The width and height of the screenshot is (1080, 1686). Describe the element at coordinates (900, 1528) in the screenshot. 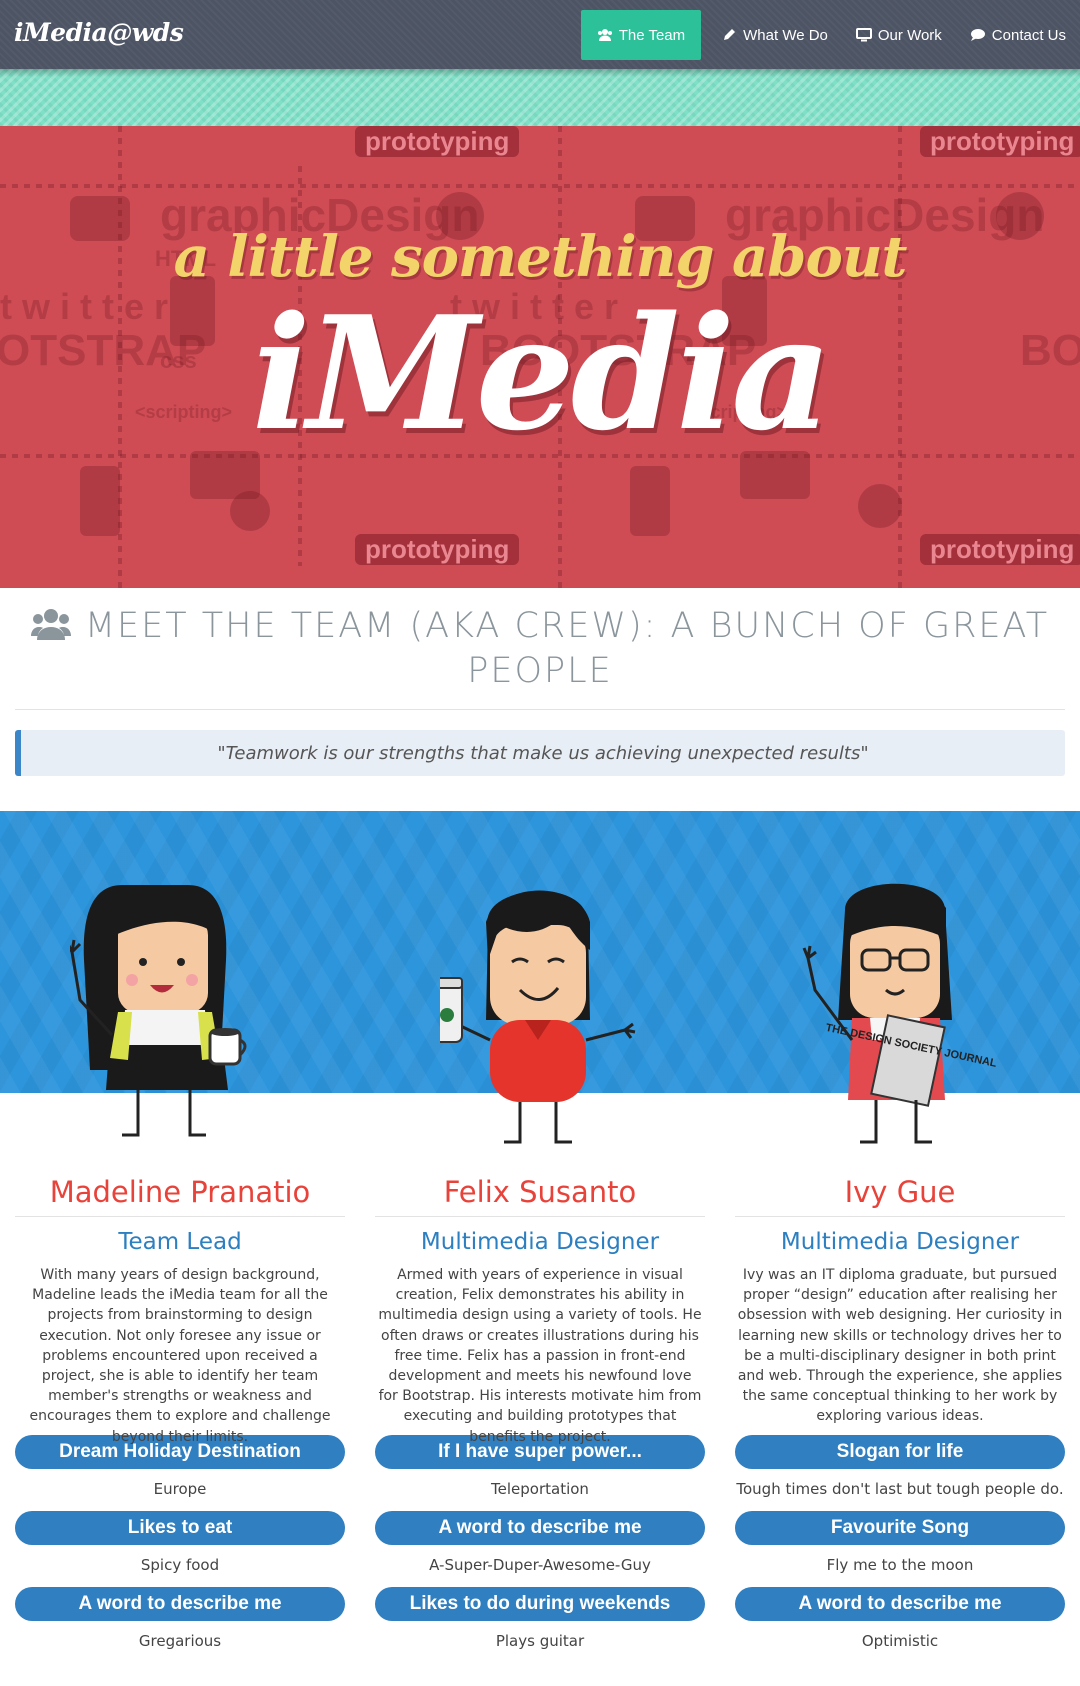

I see `fact-button: Favourite Song` at that location.